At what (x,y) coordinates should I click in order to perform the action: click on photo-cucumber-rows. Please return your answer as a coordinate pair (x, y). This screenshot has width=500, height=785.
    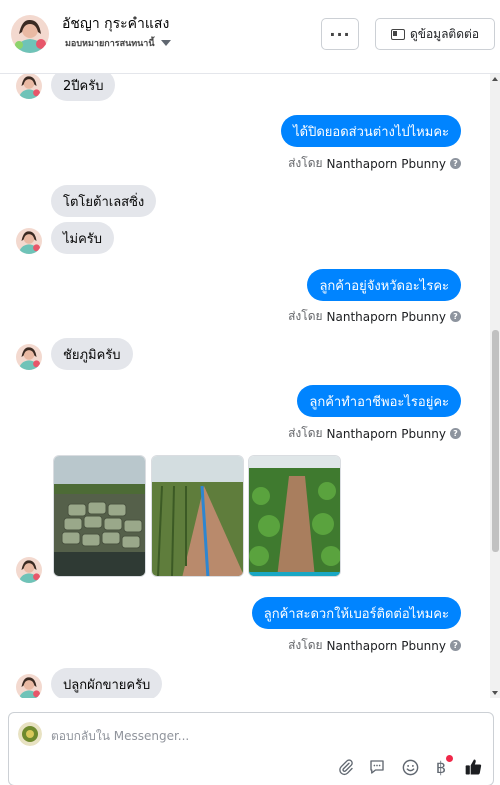
    Looking at the image, I should click on (294, 516).